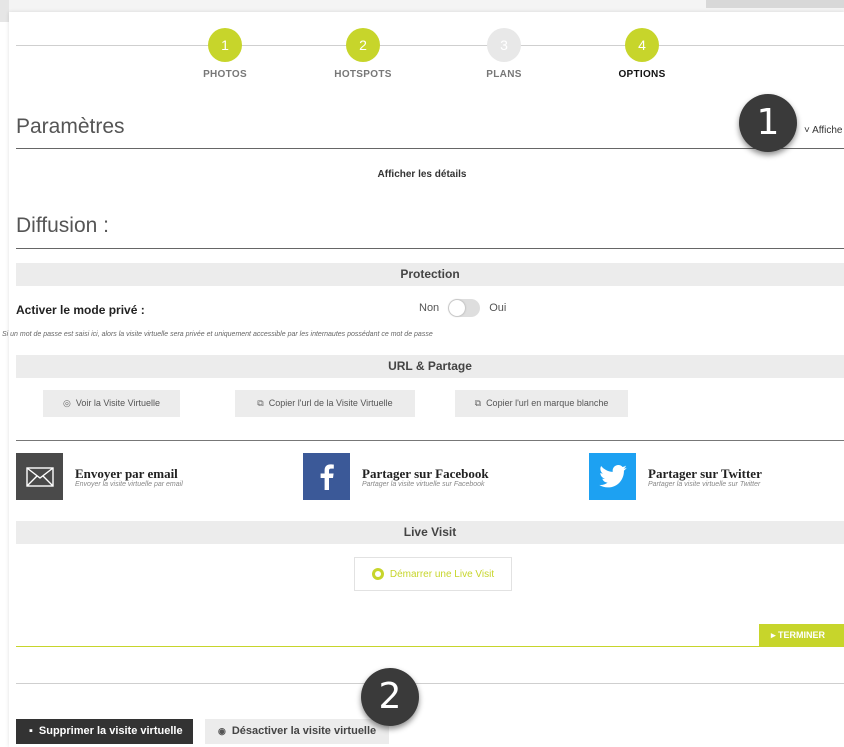 This screenshot has width=844, height=747. Describe the element at coordinates (66, 403) in the screenshot. I see `eye-icon: ◎` at that location.